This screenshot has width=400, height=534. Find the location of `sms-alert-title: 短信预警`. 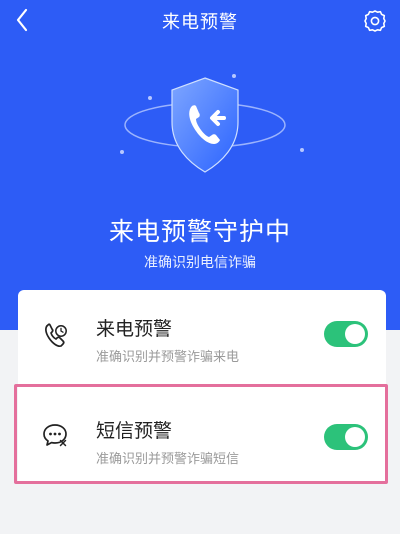

sms-alert-title: 短信预警 is located at coordinates (134, 431).